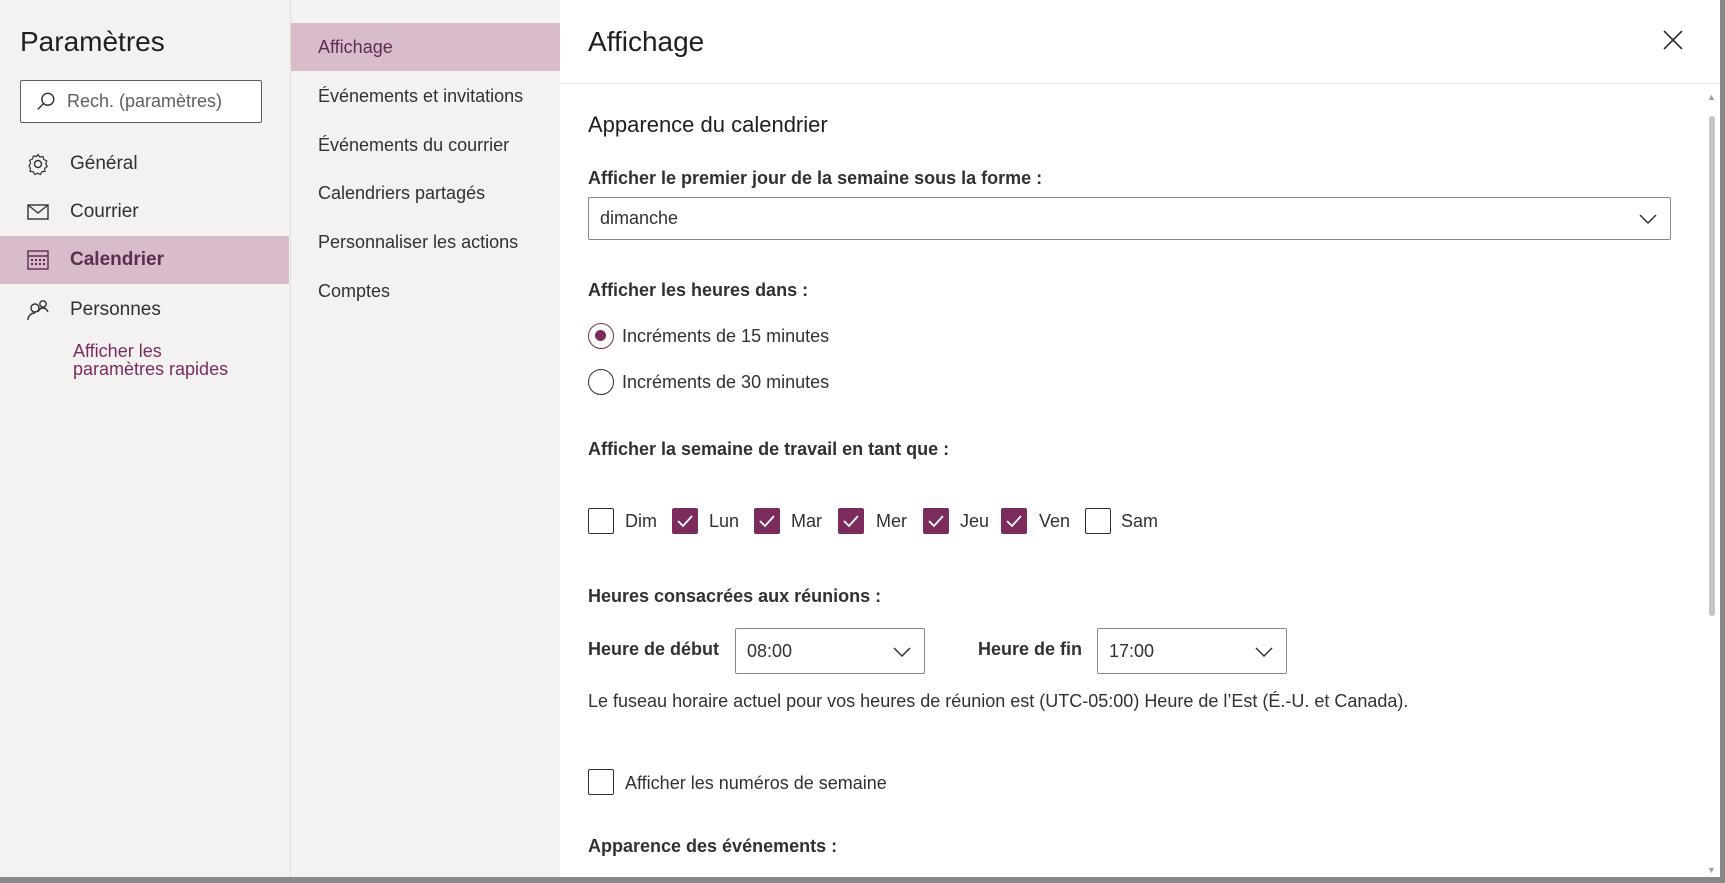 This screenshot has height=883, width=1725. Describe the element at coordinates (425, 96) in the screenshot. I see `sub-nav-item-events-invitations: Événements et invitations` at that location.